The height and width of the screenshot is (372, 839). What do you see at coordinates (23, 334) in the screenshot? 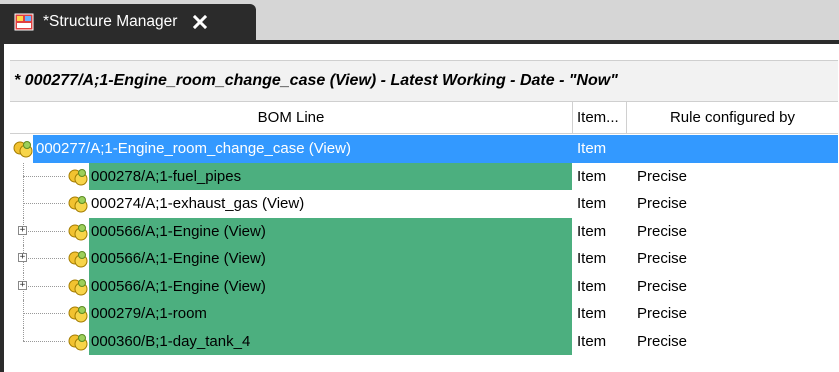
I see `tree-vertical-line` at bounding box center [23, 334].